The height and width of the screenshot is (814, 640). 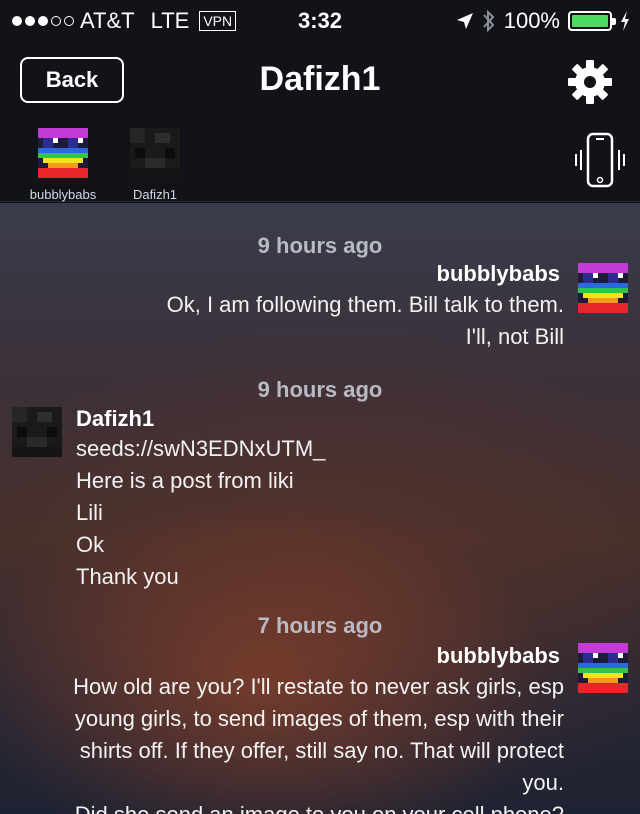 What do you see at coordinates (90, 544) in the screenshot?
I see `message-line: Ok` at bounding box center [90, 544].